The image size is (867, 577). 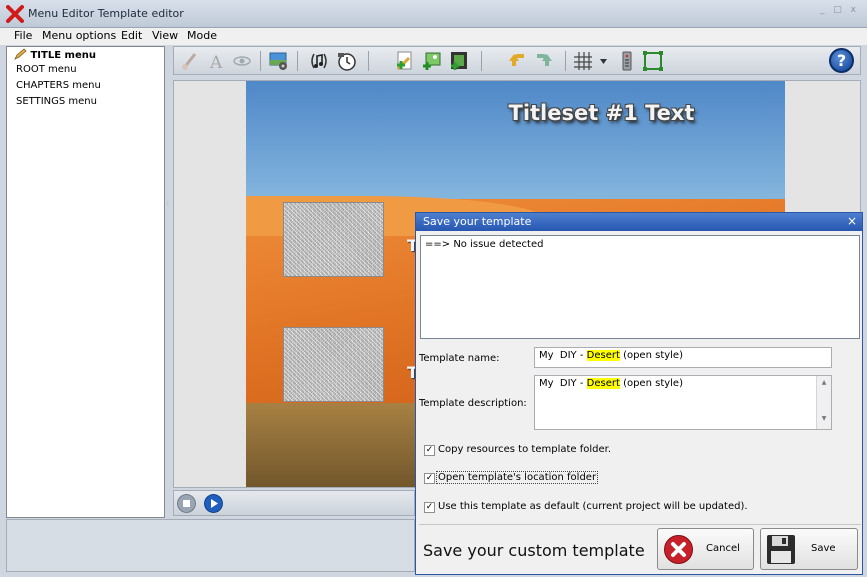 What do you see at coordinates (346, 61) in the screenshot?
I see `timer-icon` at bounding box center [346, 61].